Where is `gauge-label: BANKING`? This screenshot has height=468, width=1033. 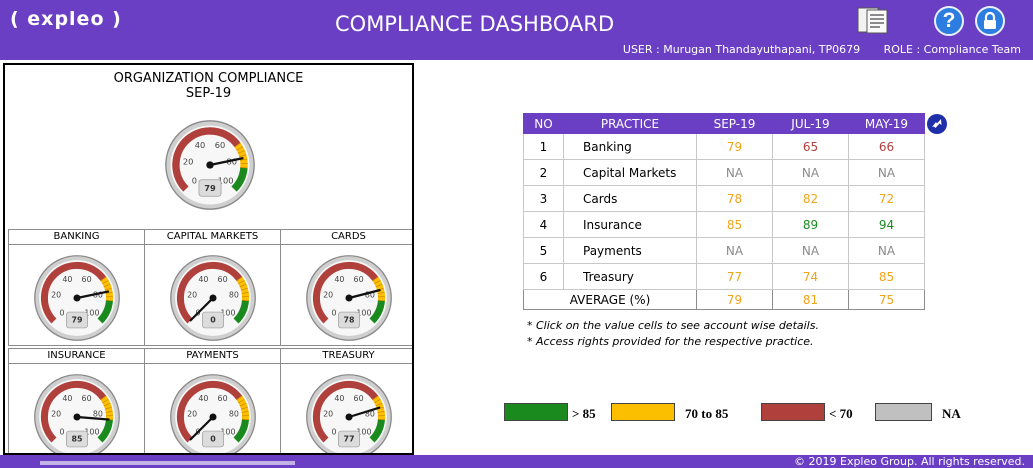 gauge-label: BANKING is located at coordinates (76, 237).